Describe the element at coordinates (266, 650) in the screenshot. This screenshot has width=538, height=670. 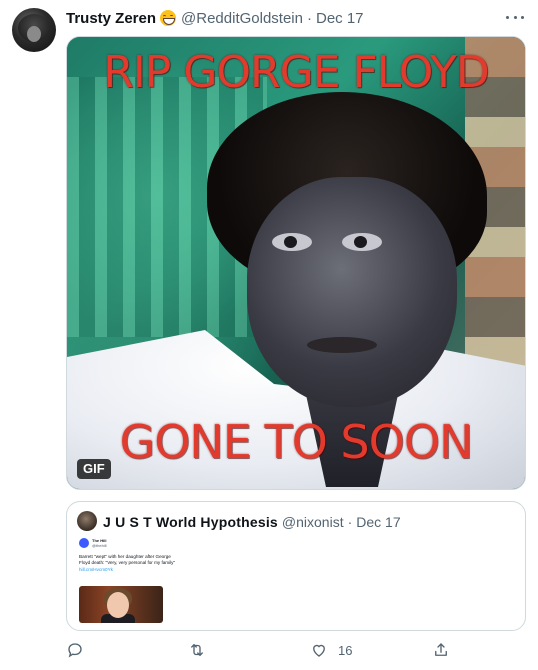
I see `action-bar: 16` at that location.